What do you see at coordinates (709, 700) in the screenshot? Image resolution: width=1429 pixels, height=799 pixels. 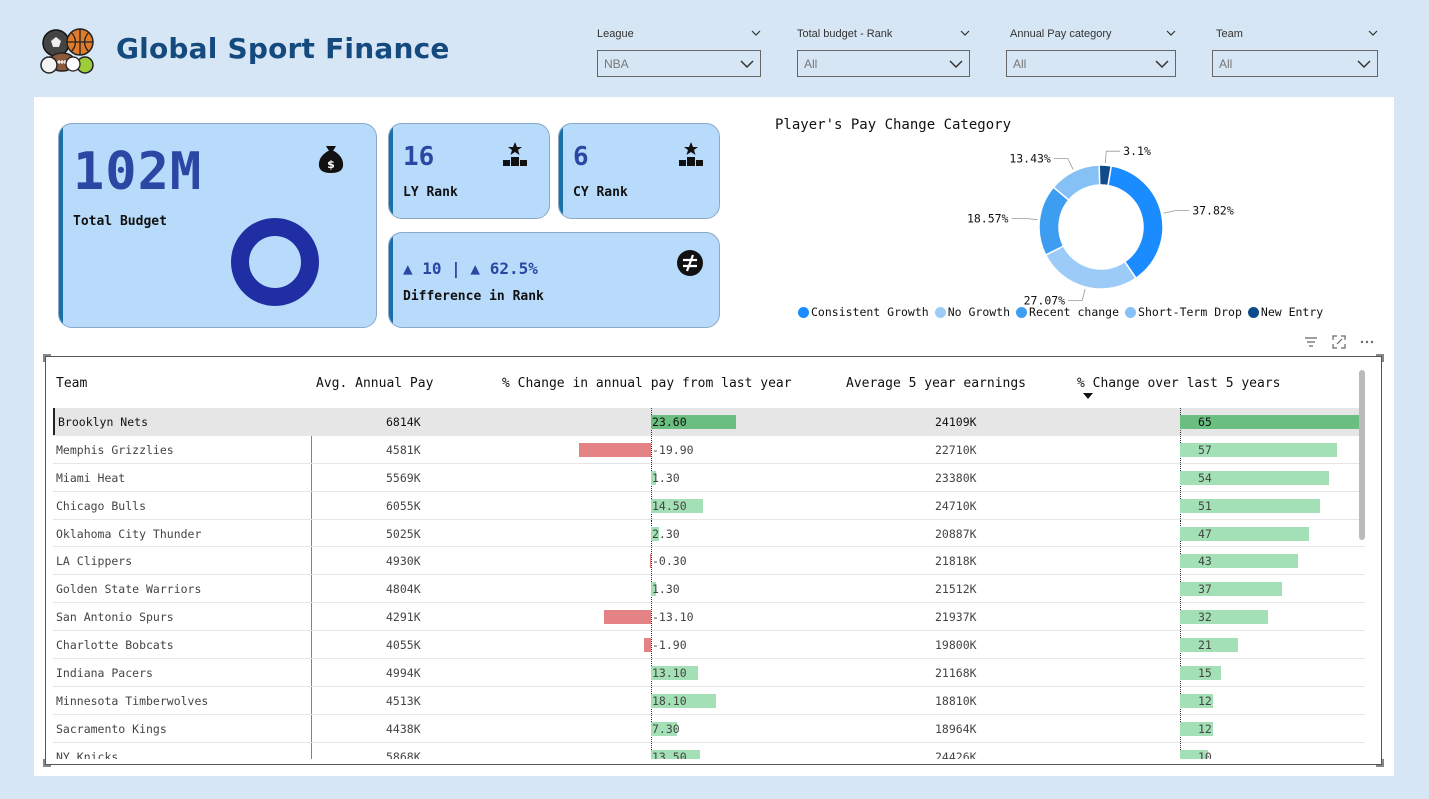 I see `table-row: Minnesota Timberwolves 4513K 18.10 18810K 12` at bounding box center [709, 700].